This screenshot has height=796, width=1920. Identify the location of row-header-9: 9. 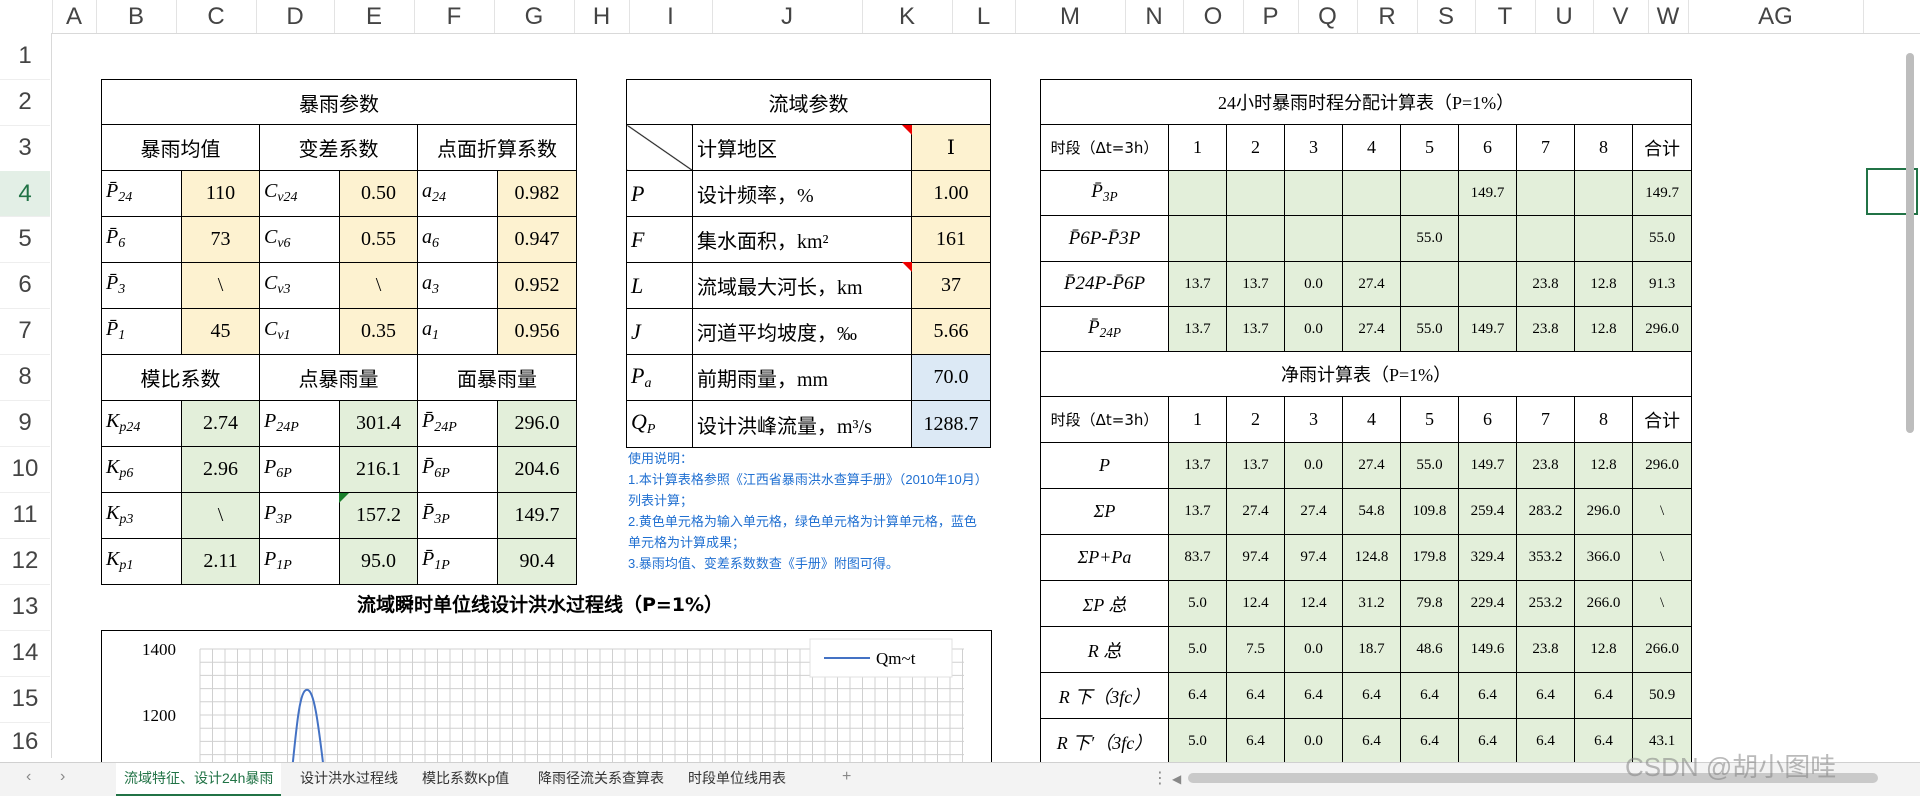
(25, 423).